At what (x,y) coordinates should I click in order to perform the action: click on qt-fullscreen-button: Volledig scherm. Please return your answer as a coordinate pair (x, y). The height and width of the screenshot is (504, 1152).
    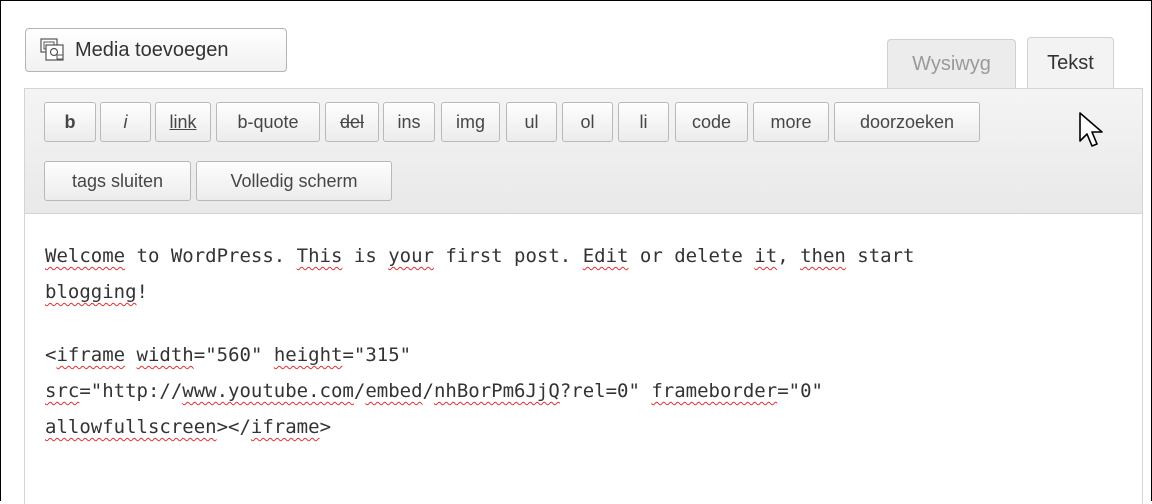
    Looking at the image, I should click on (294, 181).